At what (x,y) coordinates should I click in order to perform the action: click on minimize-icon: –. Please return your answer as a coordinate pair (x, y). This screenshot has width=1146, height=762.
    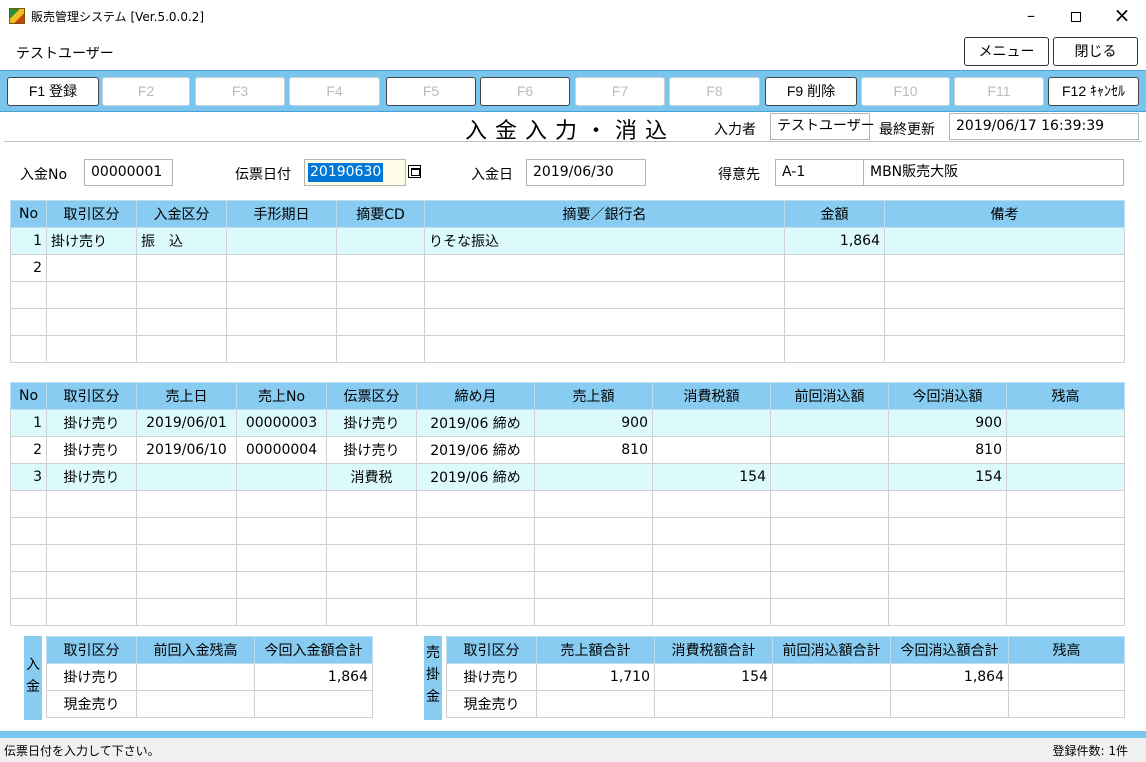
    Looking at the image, I should click on (1031, 15).